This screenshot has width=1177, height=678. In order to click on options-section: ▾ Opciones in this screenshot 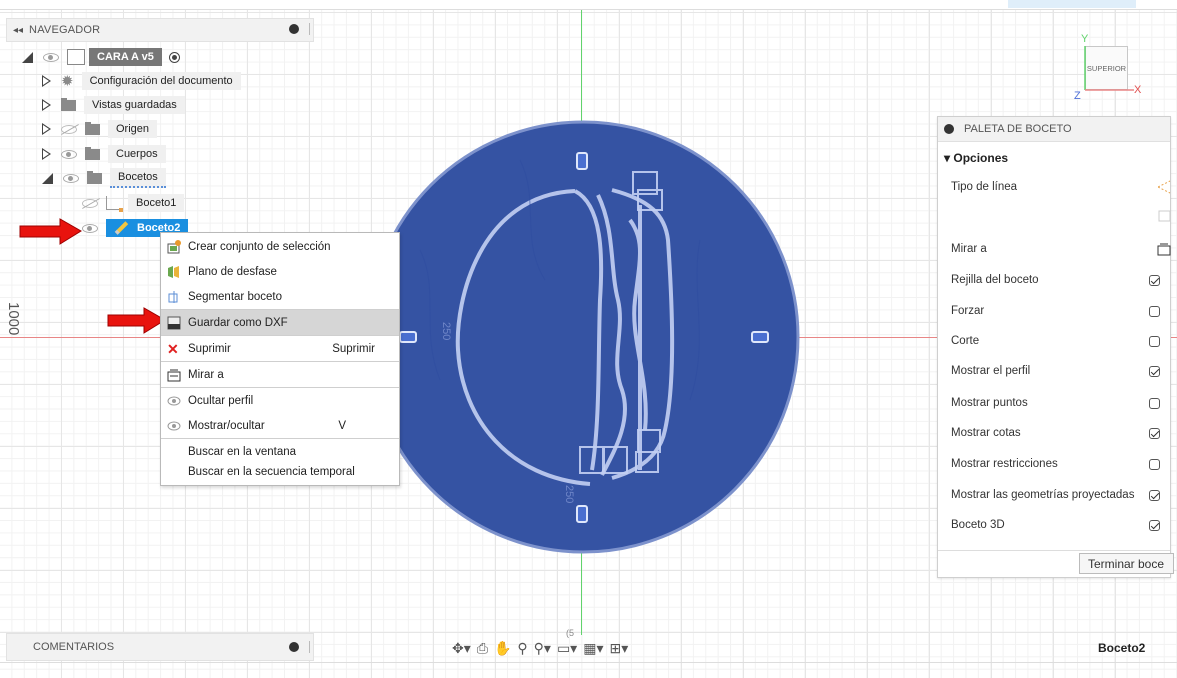, I will do `click(976, 158)`.